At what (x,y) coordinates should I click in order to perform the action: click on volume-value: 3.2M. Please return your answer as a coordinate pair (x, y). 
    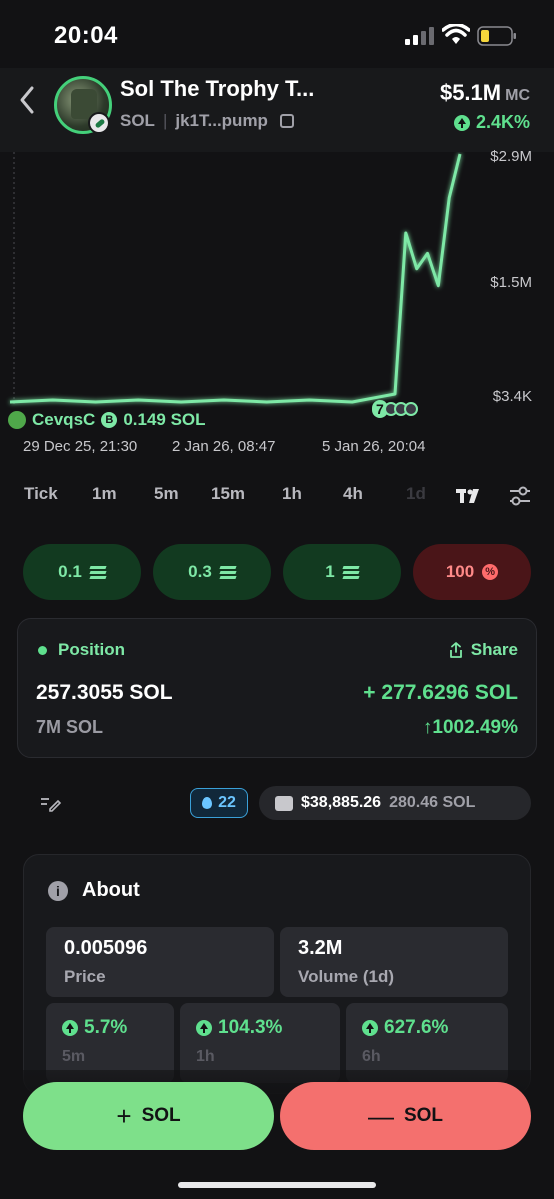
    Looking at the image, I should click on (320, 948).